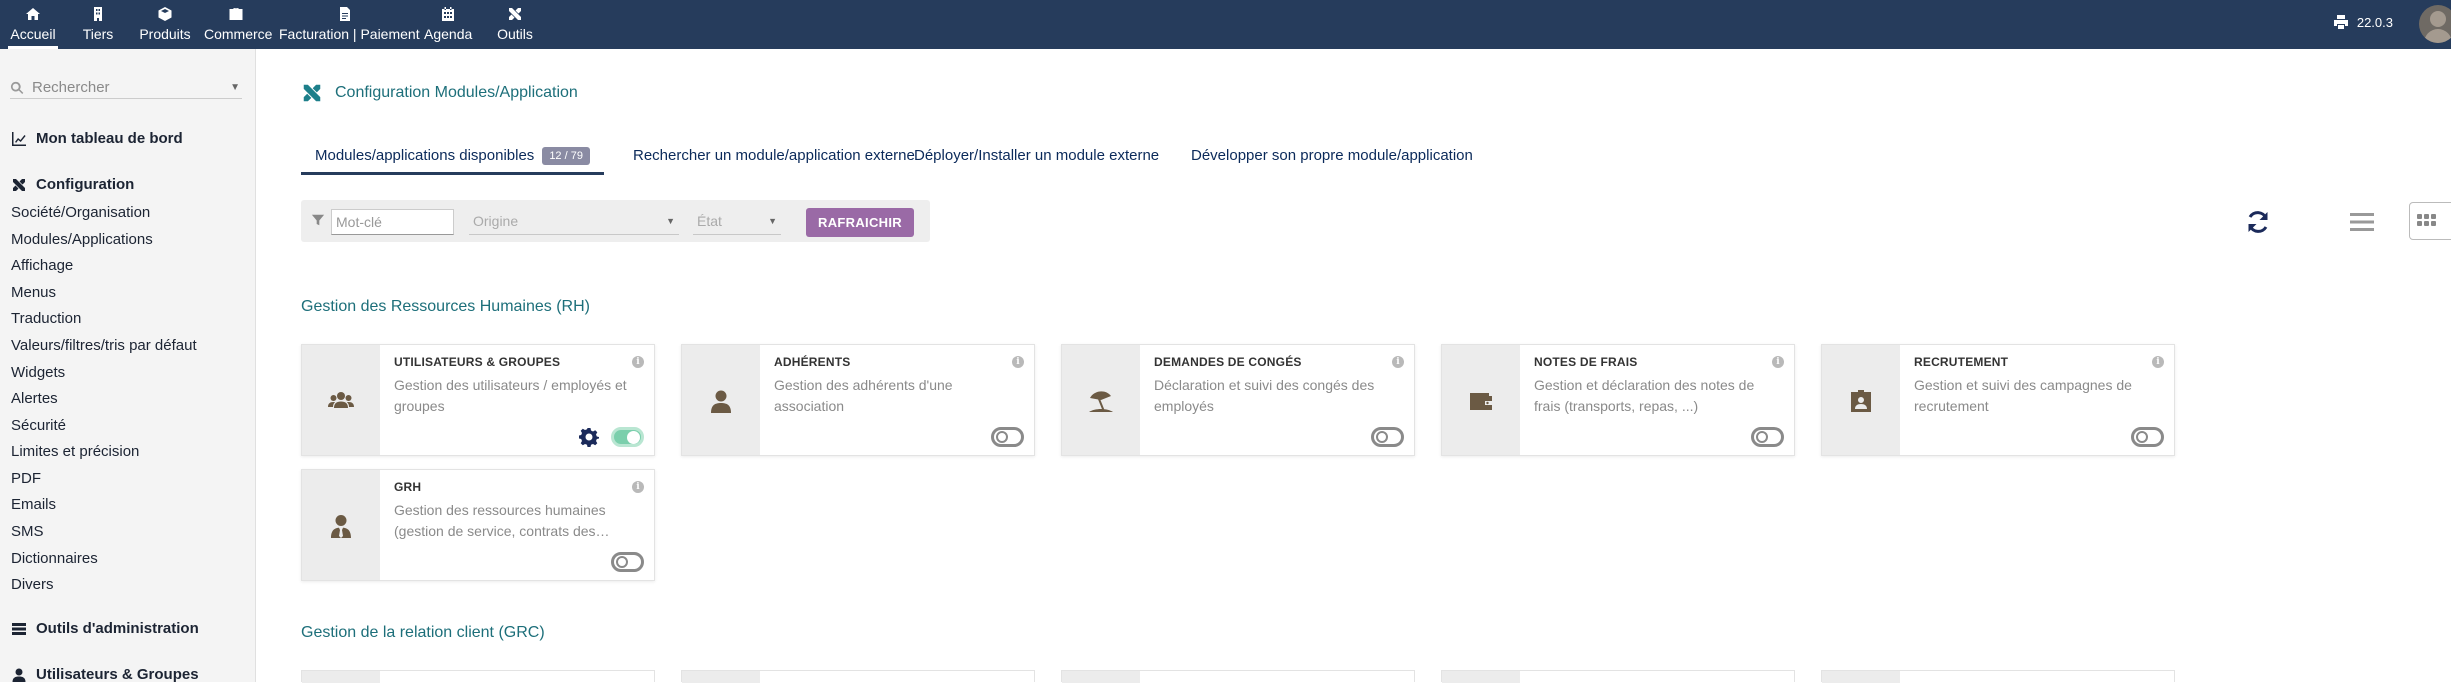 This screenshot has height=683, width=2451. I want to click on nav-item-produits: Produits, so click(165, 24).